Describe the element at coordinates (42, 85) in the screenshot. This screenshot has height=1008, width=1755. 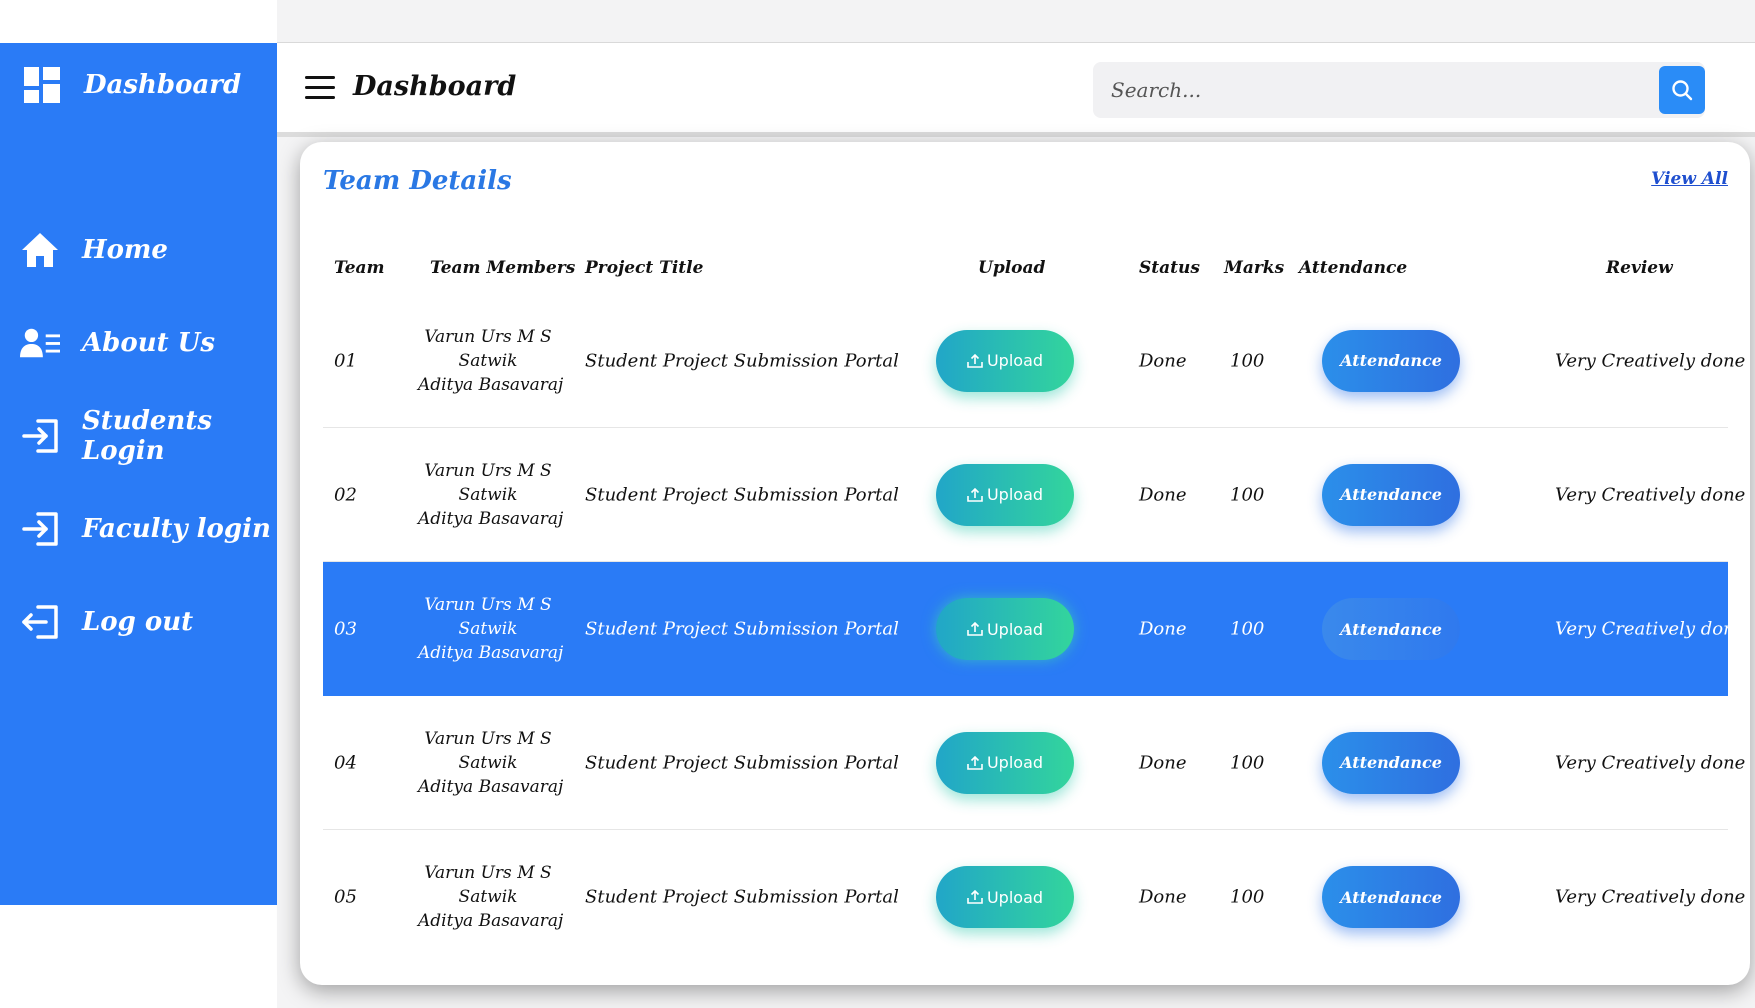
I see `dashboard-grid-icon` at that location.